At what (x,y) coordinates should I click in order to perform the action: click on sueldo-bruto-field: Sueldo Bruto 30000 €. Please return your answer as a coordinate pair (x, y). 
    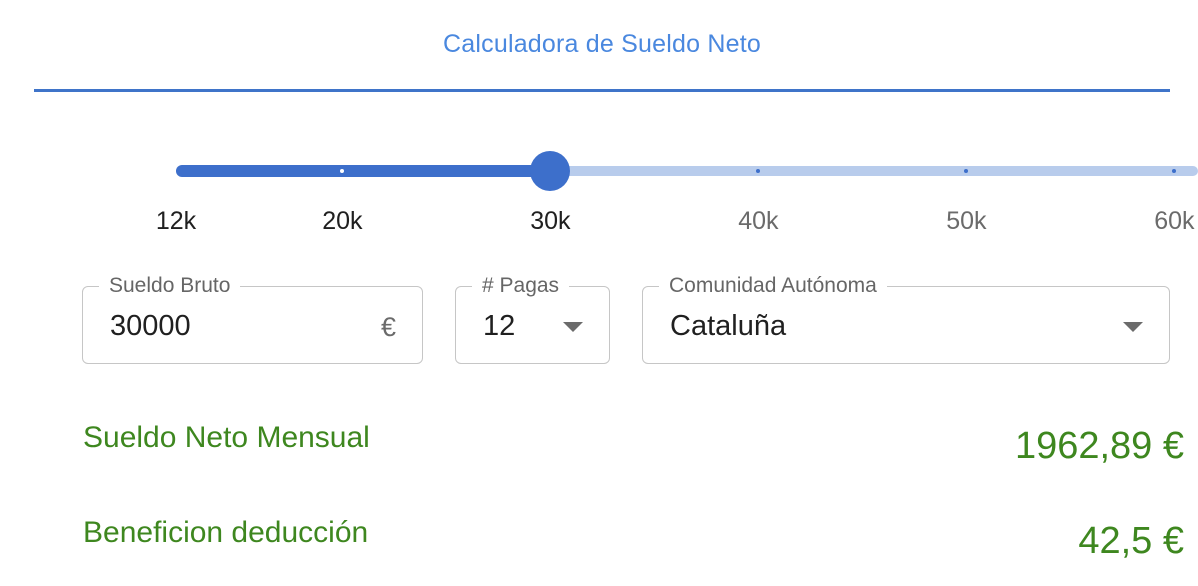
    Looking at the image, I should click on (252, 318).